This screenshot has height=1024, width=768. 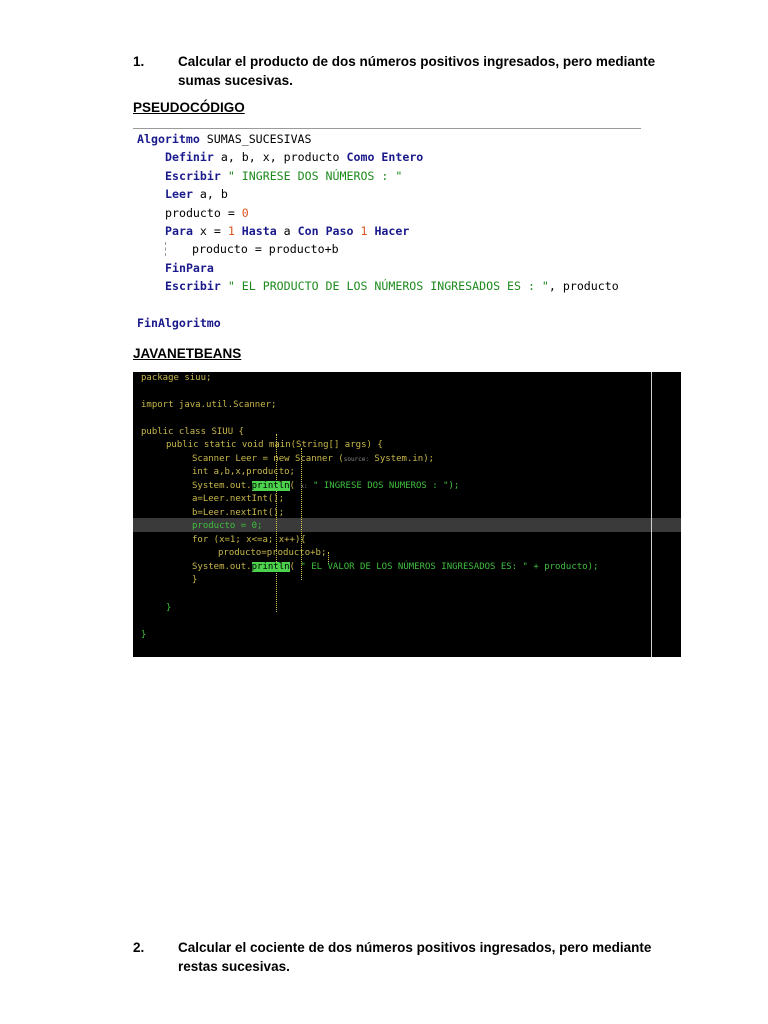 What do you see at coordinates (144, 635) in the screenshot?
I see `code-line-16: }` at bounding box center [144, 635].